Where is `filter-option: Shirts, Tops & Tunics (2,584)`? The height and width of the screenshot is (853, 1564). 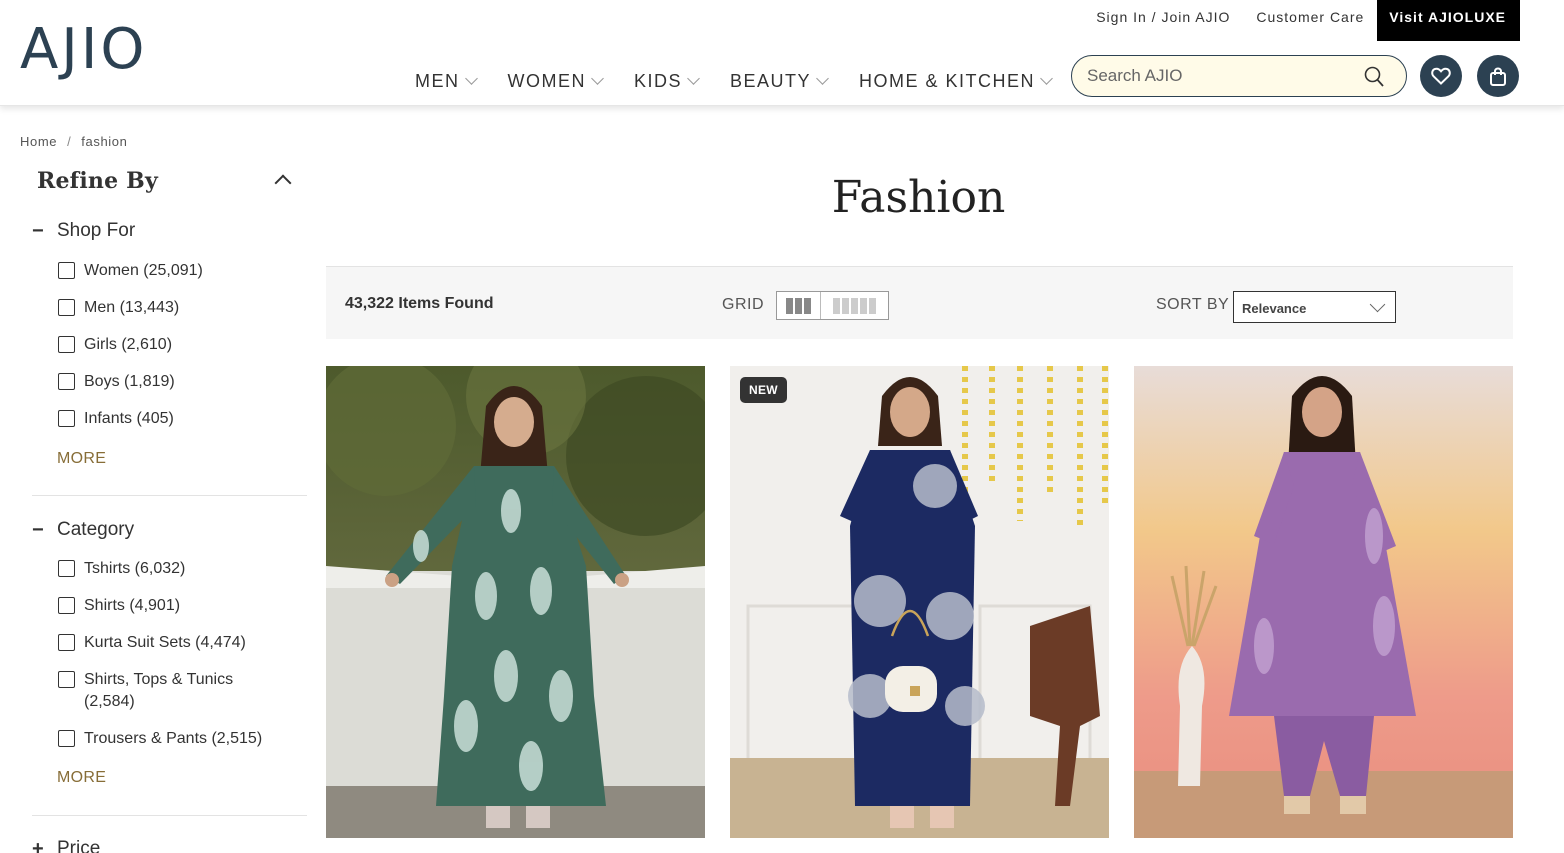
filter-option: Shirts, Tops & Tunics (2,584) is located at coordinates (153, 691).